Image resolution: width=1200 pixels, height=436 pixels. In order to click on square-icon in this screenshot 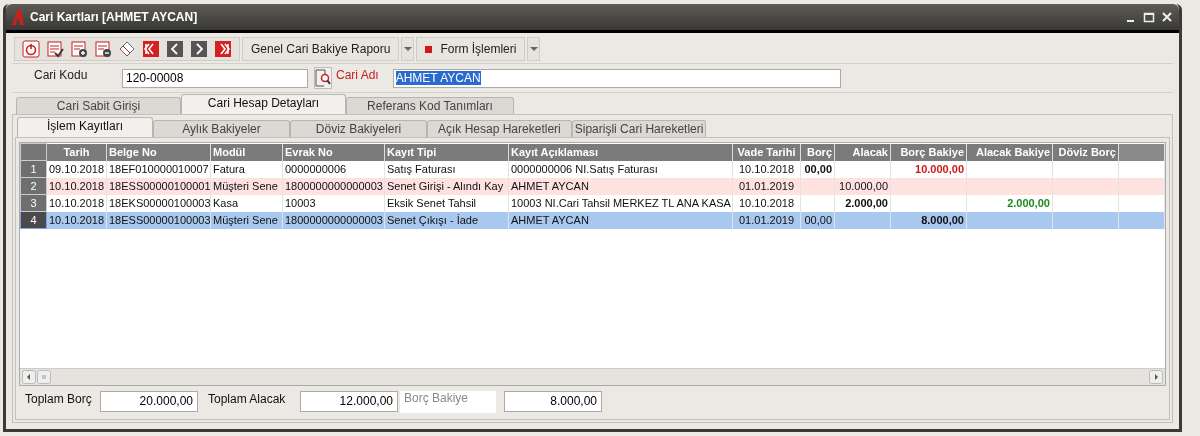, I will do `click(429, 49)`.